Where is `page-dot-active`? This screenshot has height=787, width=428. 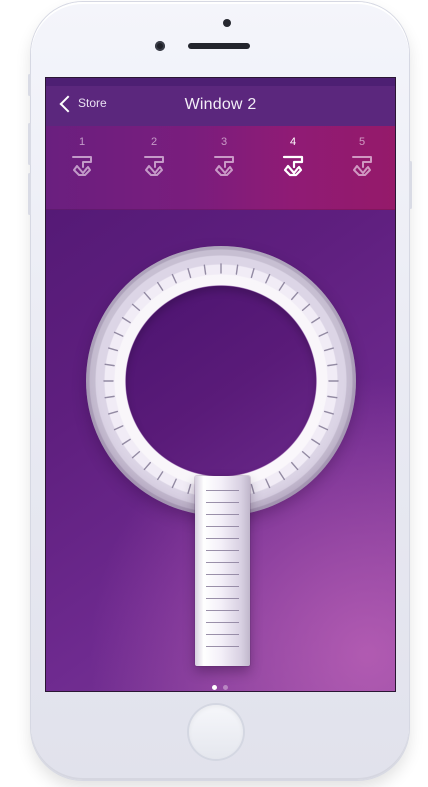
page-dot-active is located at coordinates (214, 687).